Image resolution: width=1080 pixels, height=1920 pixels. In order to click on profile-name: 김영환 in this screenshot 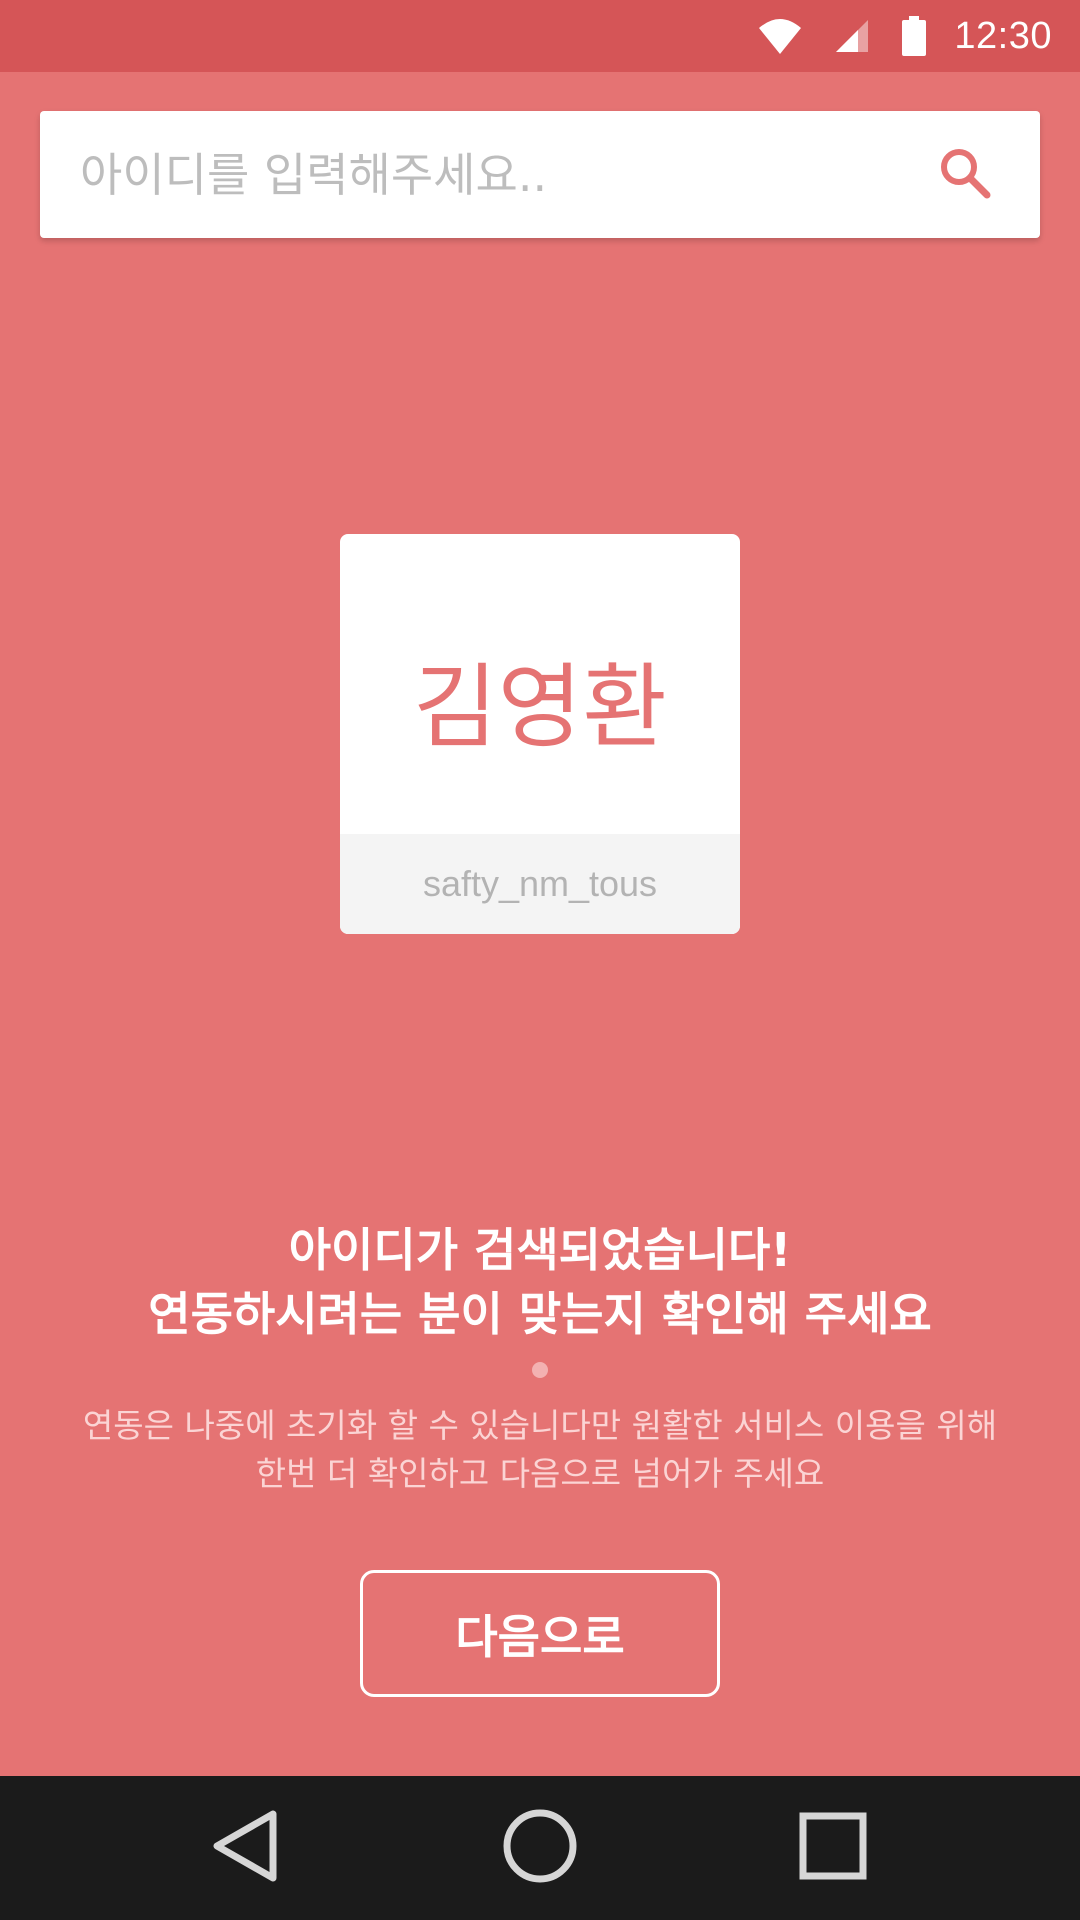, I will do `click(540, 707)`.